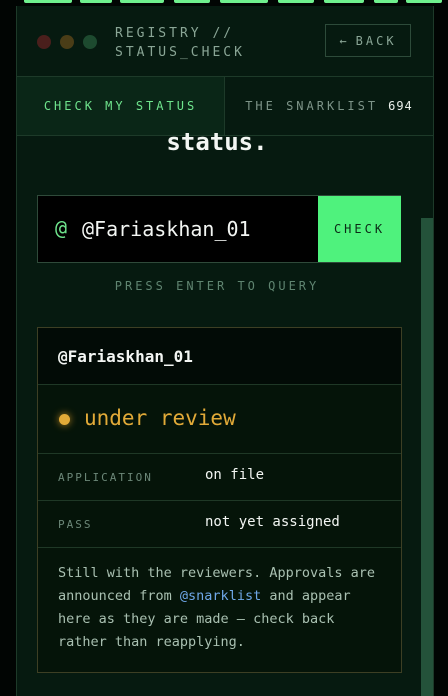  I want to click on info-row-pass: PASS not yet assigned, so click(219, 524).